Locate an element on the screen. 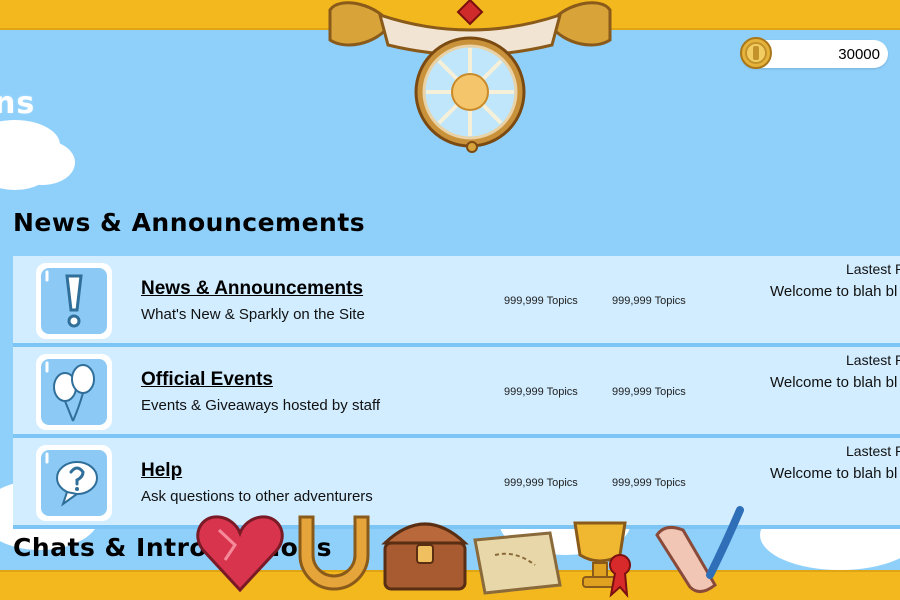  forum-description: Events & Giveaways hosted by staff is located at coordinates (261, 405).